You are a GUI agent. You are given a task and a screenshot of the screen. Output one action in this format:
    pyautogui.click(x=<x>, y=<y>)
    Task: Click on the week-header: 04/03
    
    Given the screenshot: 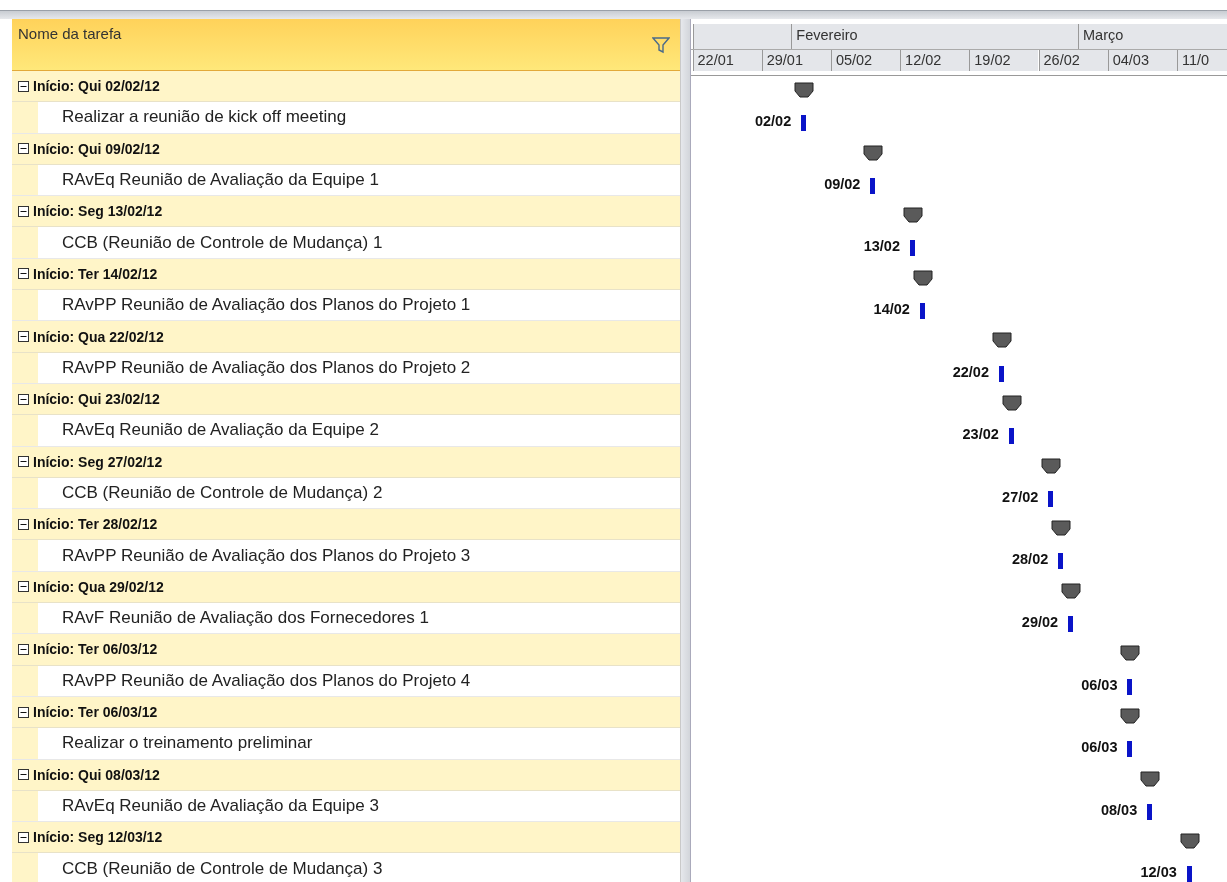 What is the action you would take?
    pyautogui.click(x=1142, y=60)
    